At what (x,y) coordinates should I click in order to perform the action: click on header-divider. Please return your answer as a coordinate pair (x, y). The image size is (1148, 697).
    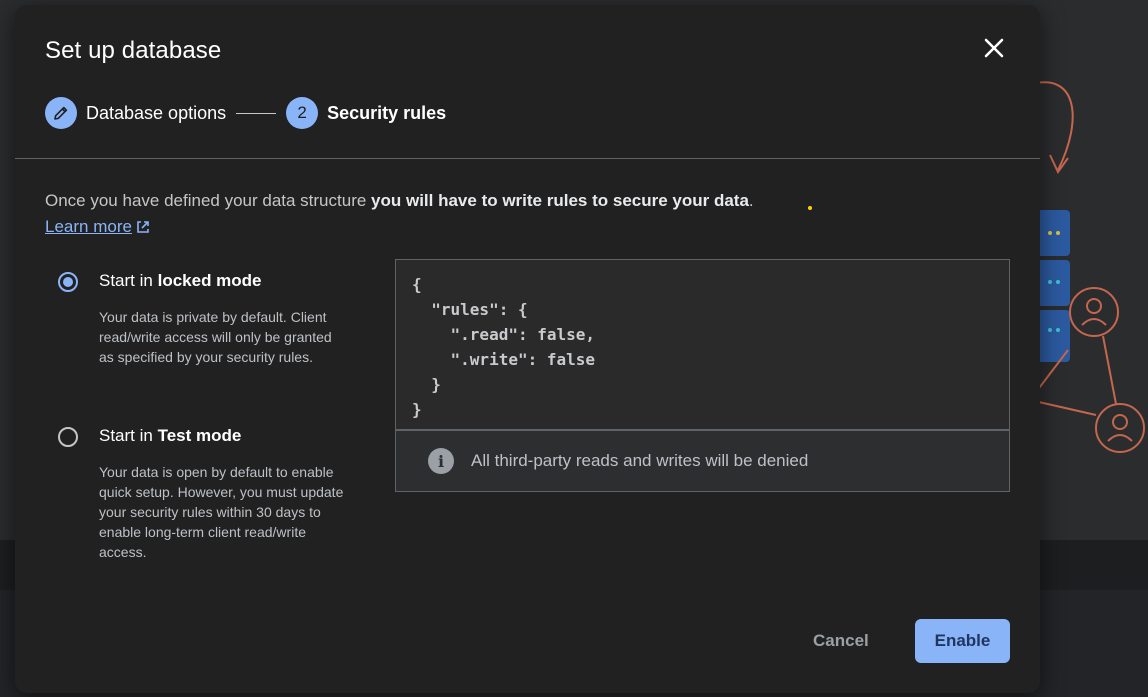
    Looking at the image, I should click on (527, 158).